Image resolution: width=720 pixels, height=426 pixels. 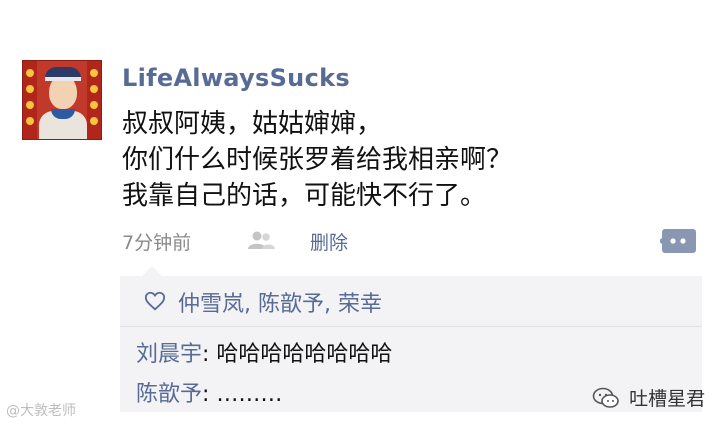 What do you see at coordinates (30, 100) in the screenshot?
I see `avatar-left-banner` at bounding box center [30, 100].